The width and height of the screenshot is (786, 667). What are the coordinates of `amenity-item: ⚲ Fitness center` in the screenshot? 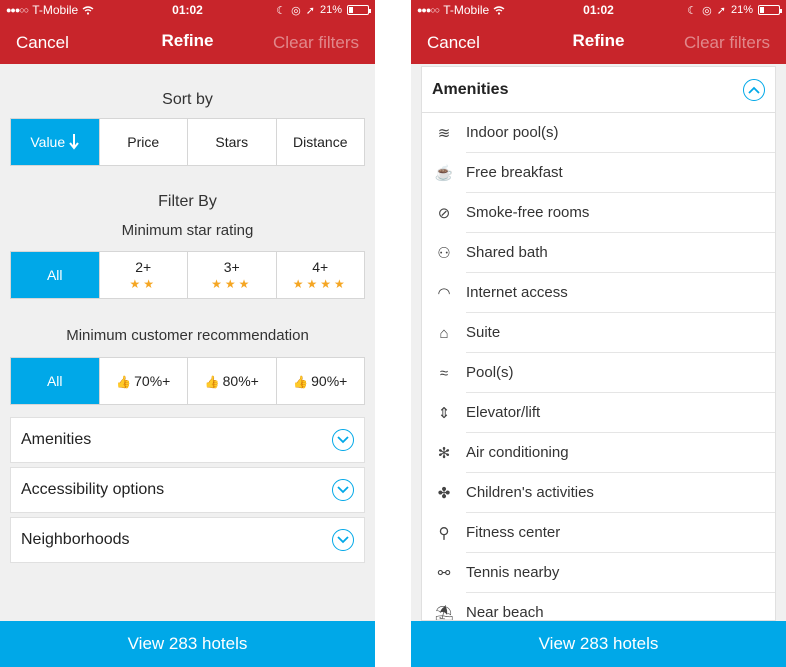 It's located at (598, 533).